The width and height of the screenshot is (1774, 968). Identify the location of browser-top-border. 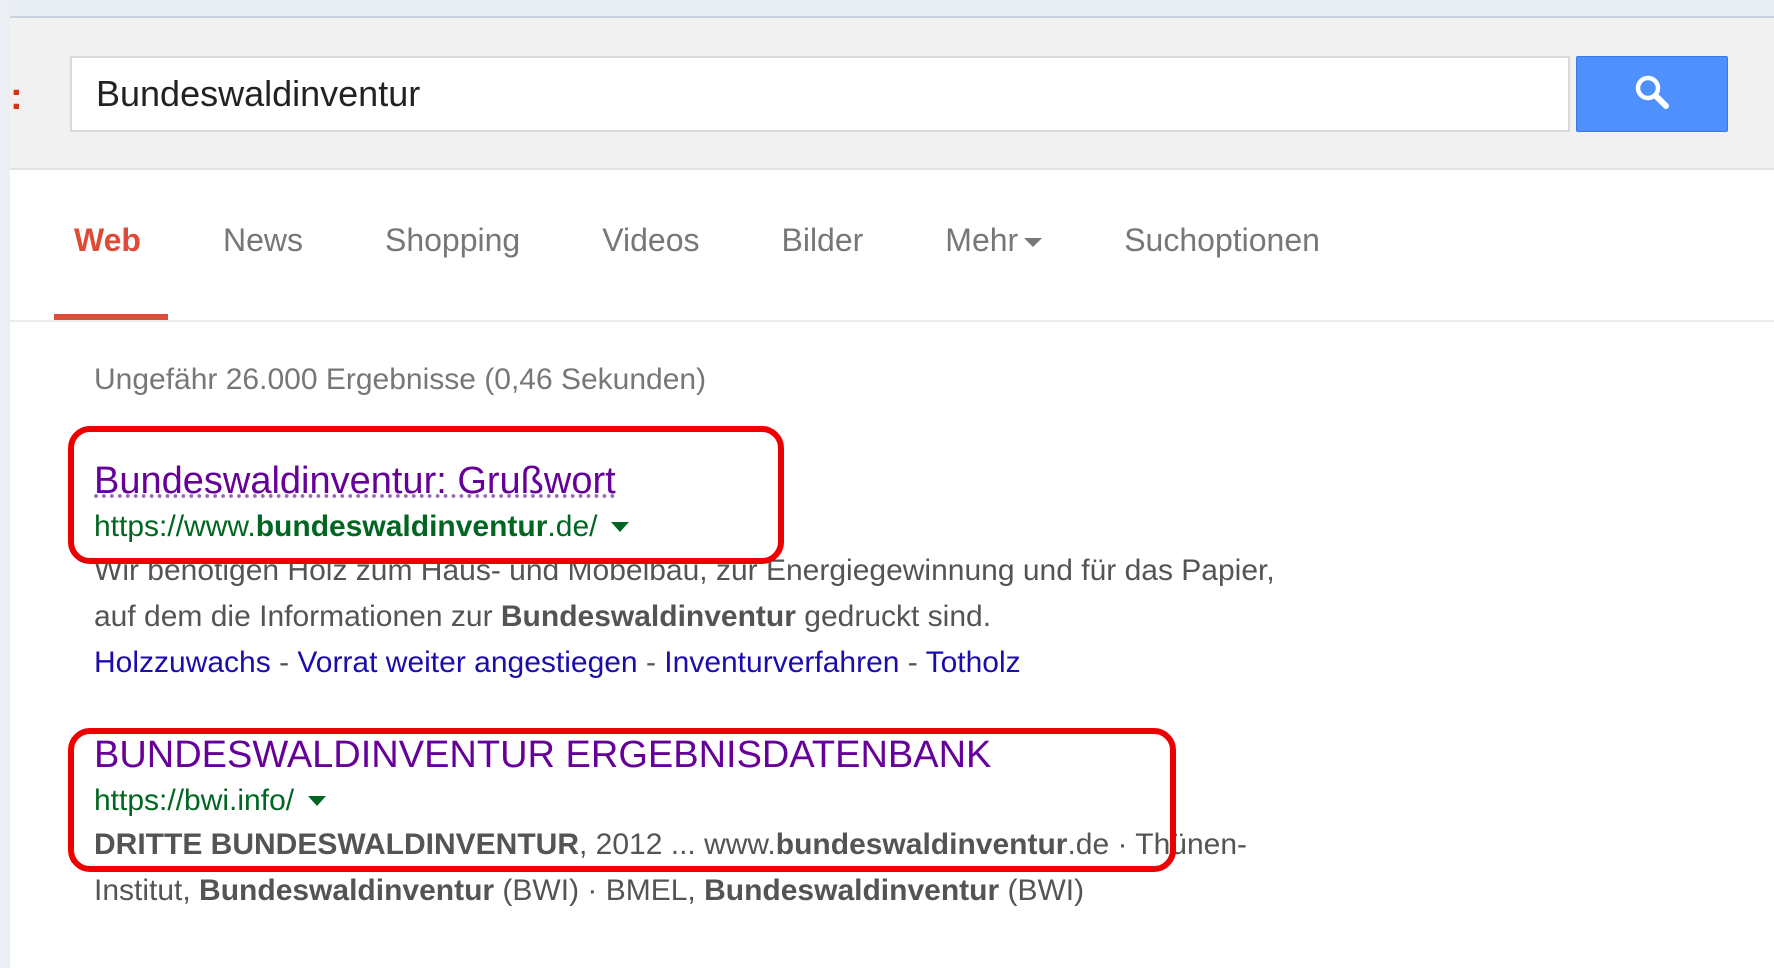
(892, 9).